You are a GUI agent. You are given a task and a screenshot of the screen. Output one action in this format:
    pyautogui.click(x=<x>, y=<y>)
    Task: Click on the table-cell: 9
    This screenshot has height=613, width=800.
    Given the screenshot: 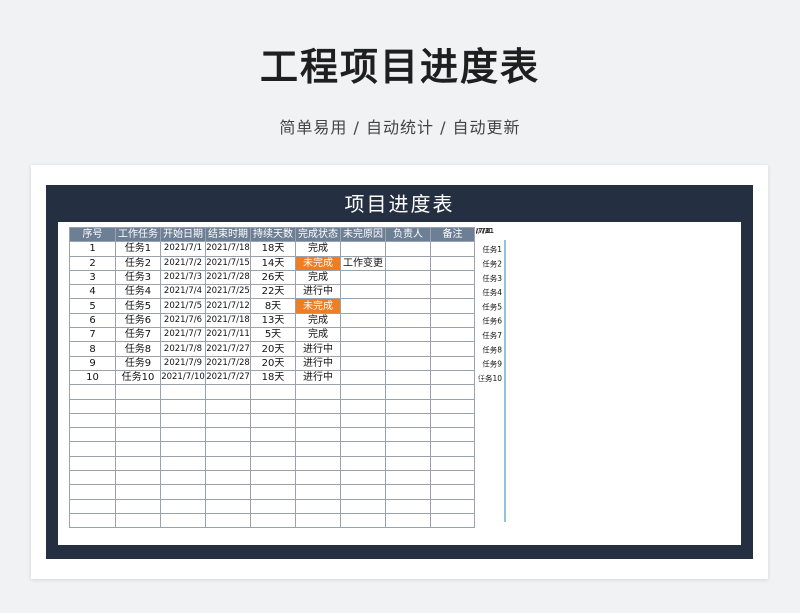 What is the action you would take?
    pyautogui.click(x=92, y=363)
    